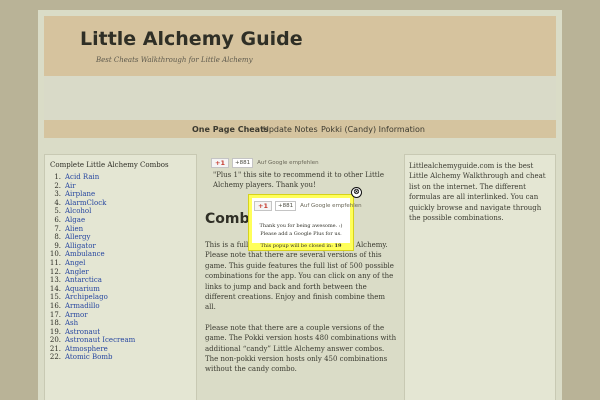 The image size is (600, 400). Describe the element at coordinates (55, 254) in the screenshot. I see `combo-list-number: 10.` at that location.